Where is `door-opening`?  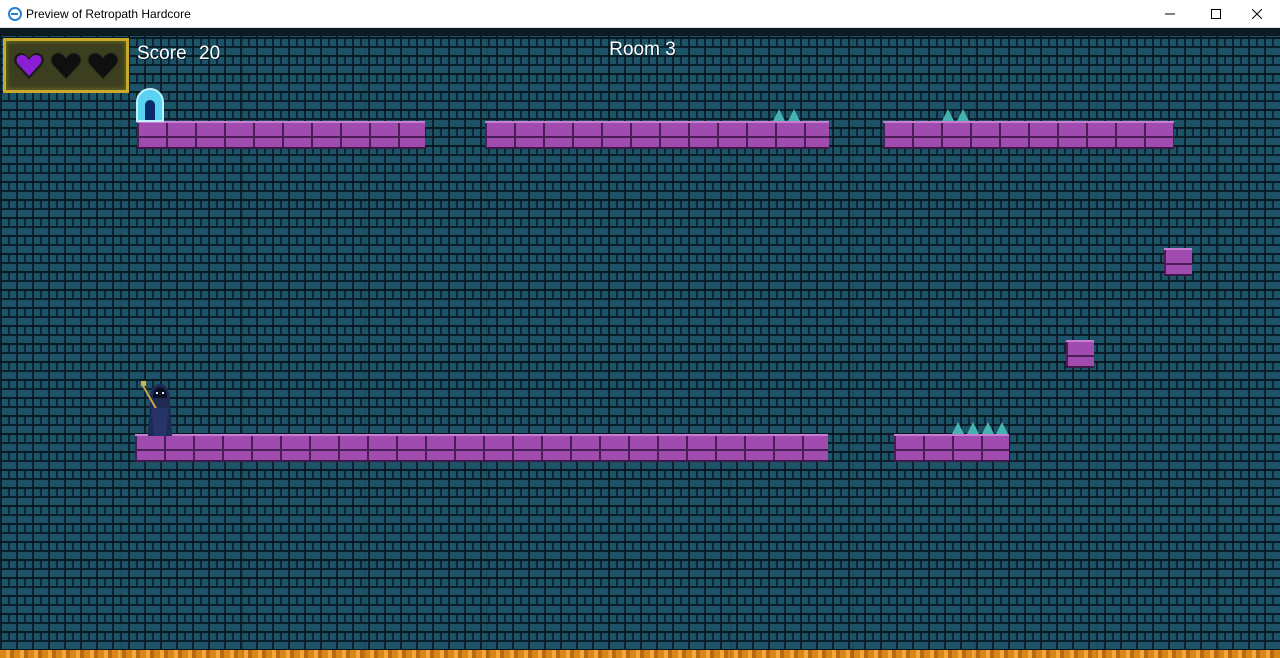 door-opening is located at coordinates (150, 110).